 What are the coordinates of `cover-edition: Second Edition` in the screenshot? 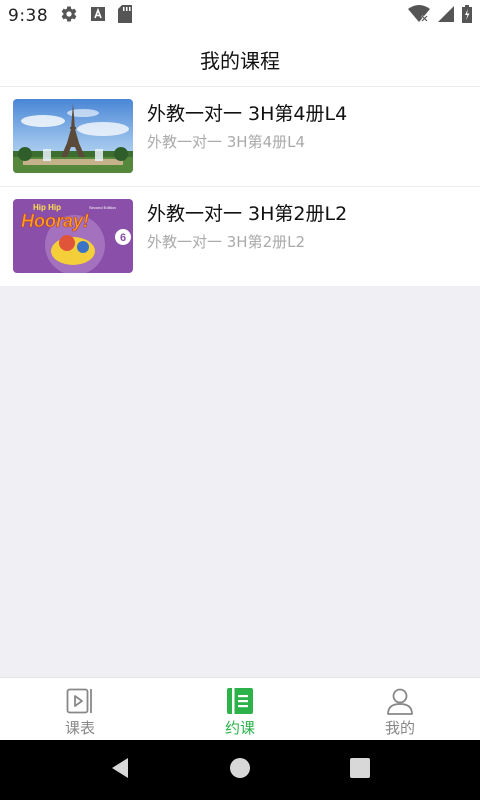 It's located at (102, 207).